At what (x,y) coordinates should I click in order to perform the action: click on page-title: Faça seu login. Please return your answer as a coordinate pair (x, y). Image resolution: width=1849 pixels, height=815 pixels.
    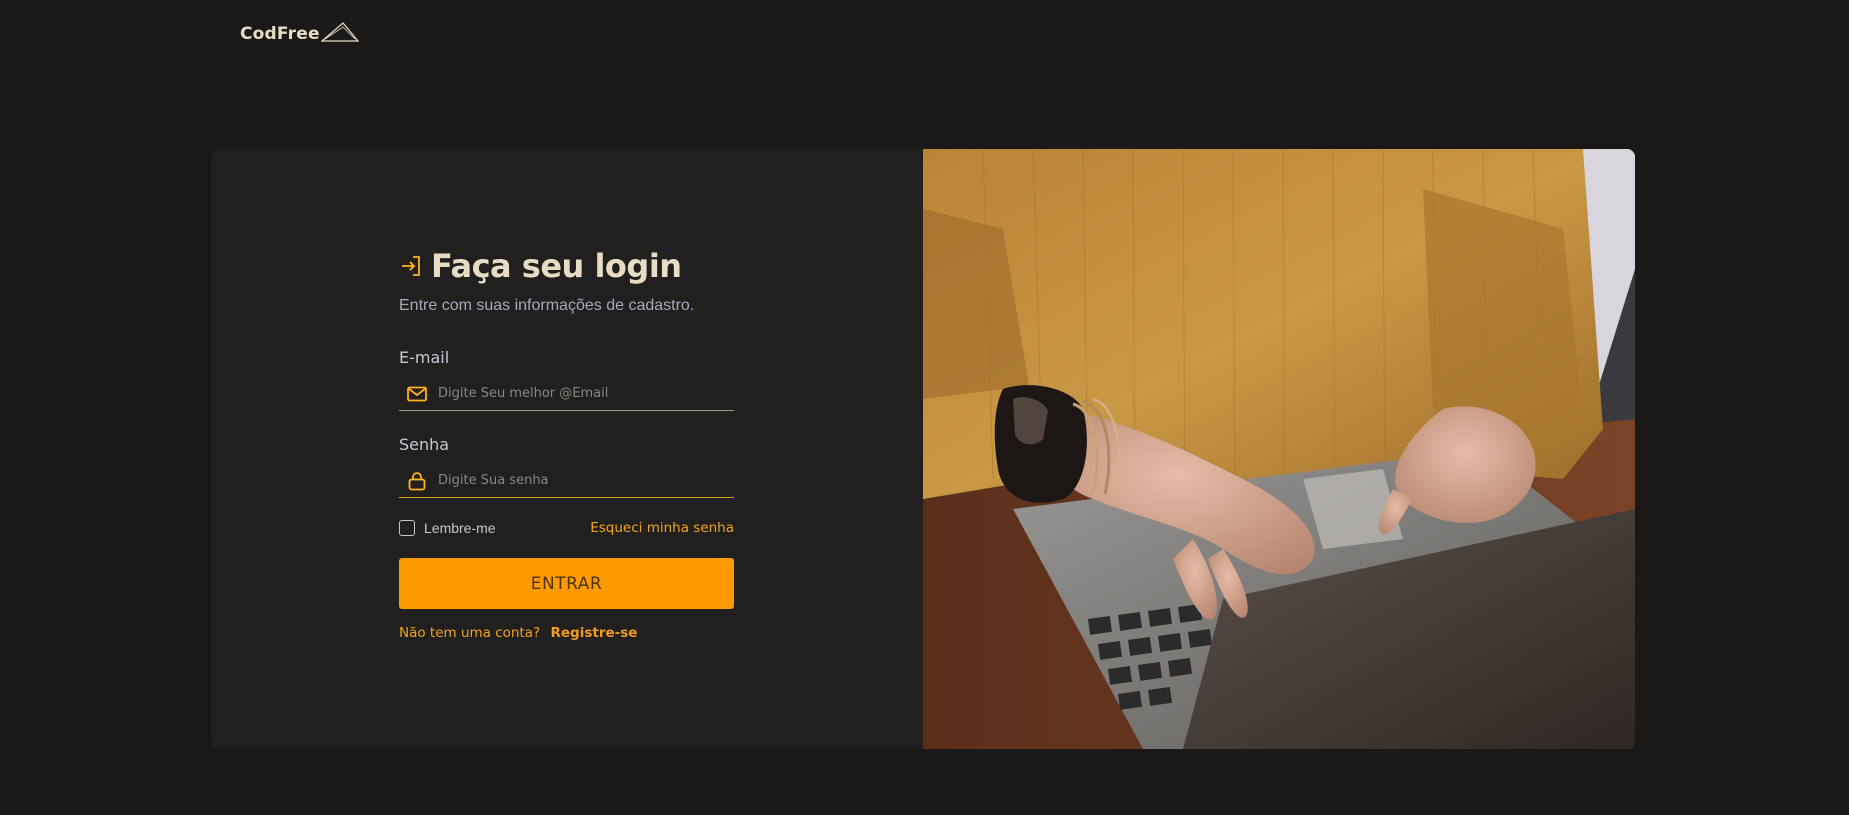
    Looking at the image, I should click on (556, 266).